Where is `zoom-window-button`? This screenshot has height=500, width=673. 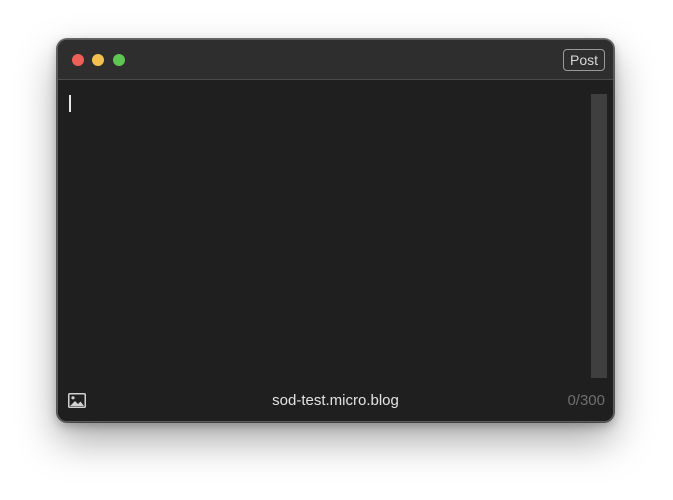
zoom-window-button is located at coordinates (119, 60).